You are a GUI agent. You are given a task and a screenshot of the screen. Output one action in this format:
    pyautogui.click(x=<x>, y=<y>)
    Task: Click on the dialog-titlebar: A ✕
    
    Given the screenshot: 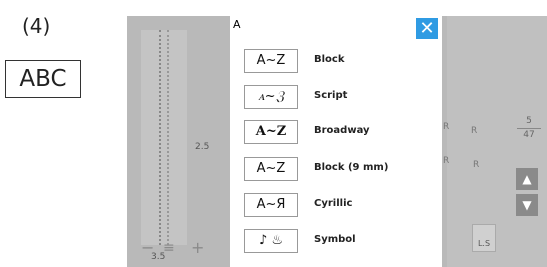 What is the action you would take?
    pyautogui.click(x=336, y=27)
    